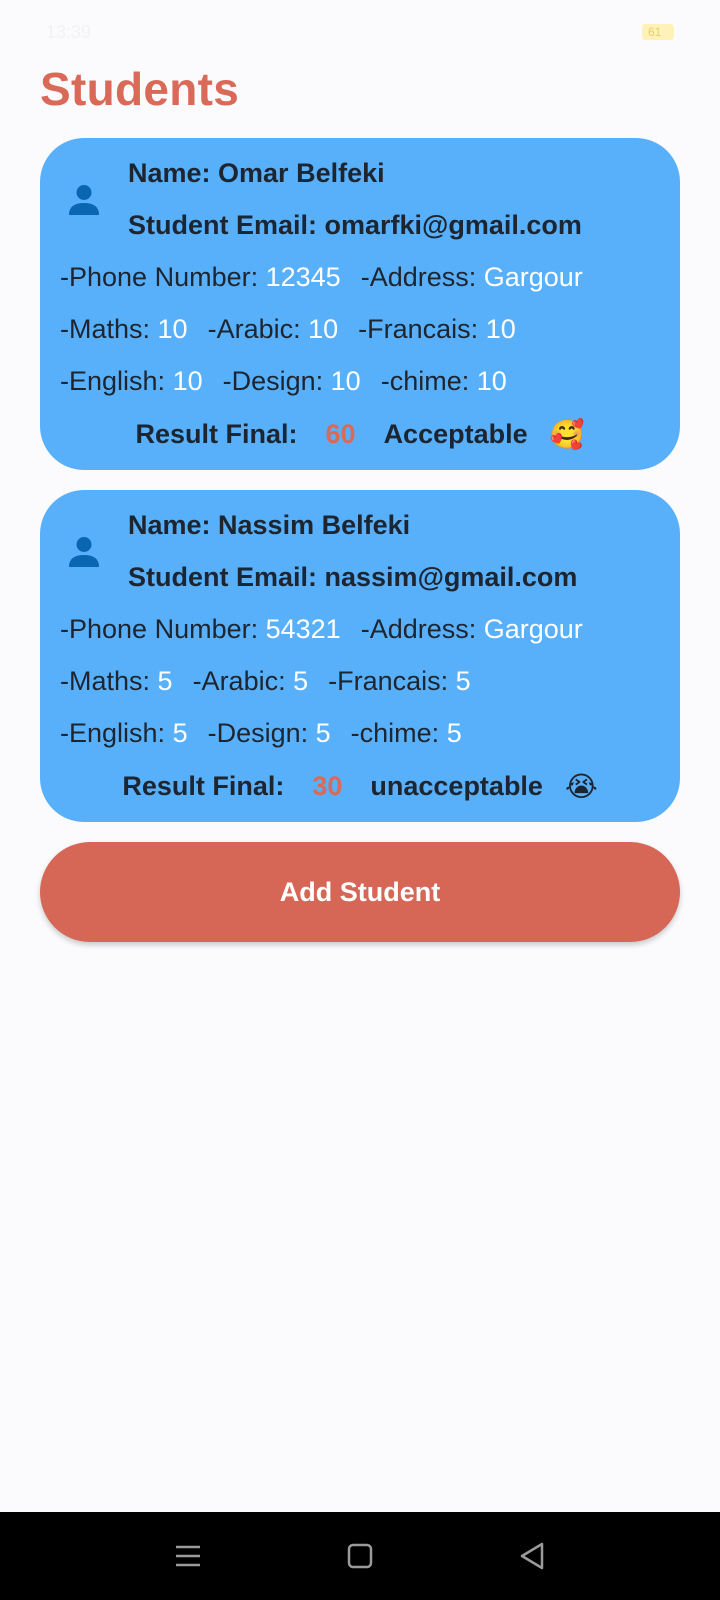  Describe the element at coordinates (187, 381) in the screenshot. I see `english-value: 10` at that location.